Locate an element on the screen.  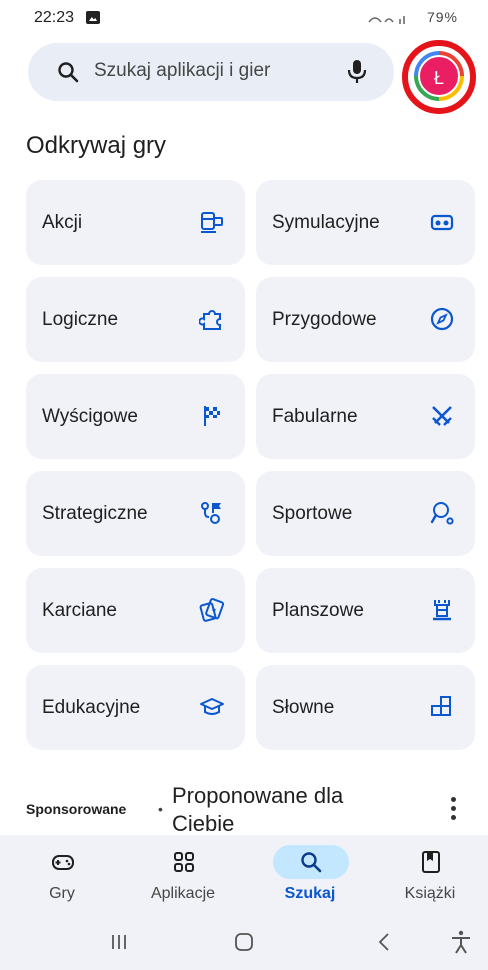
sponsored-label: Sponsorowane is located at coordinates (76, 809).